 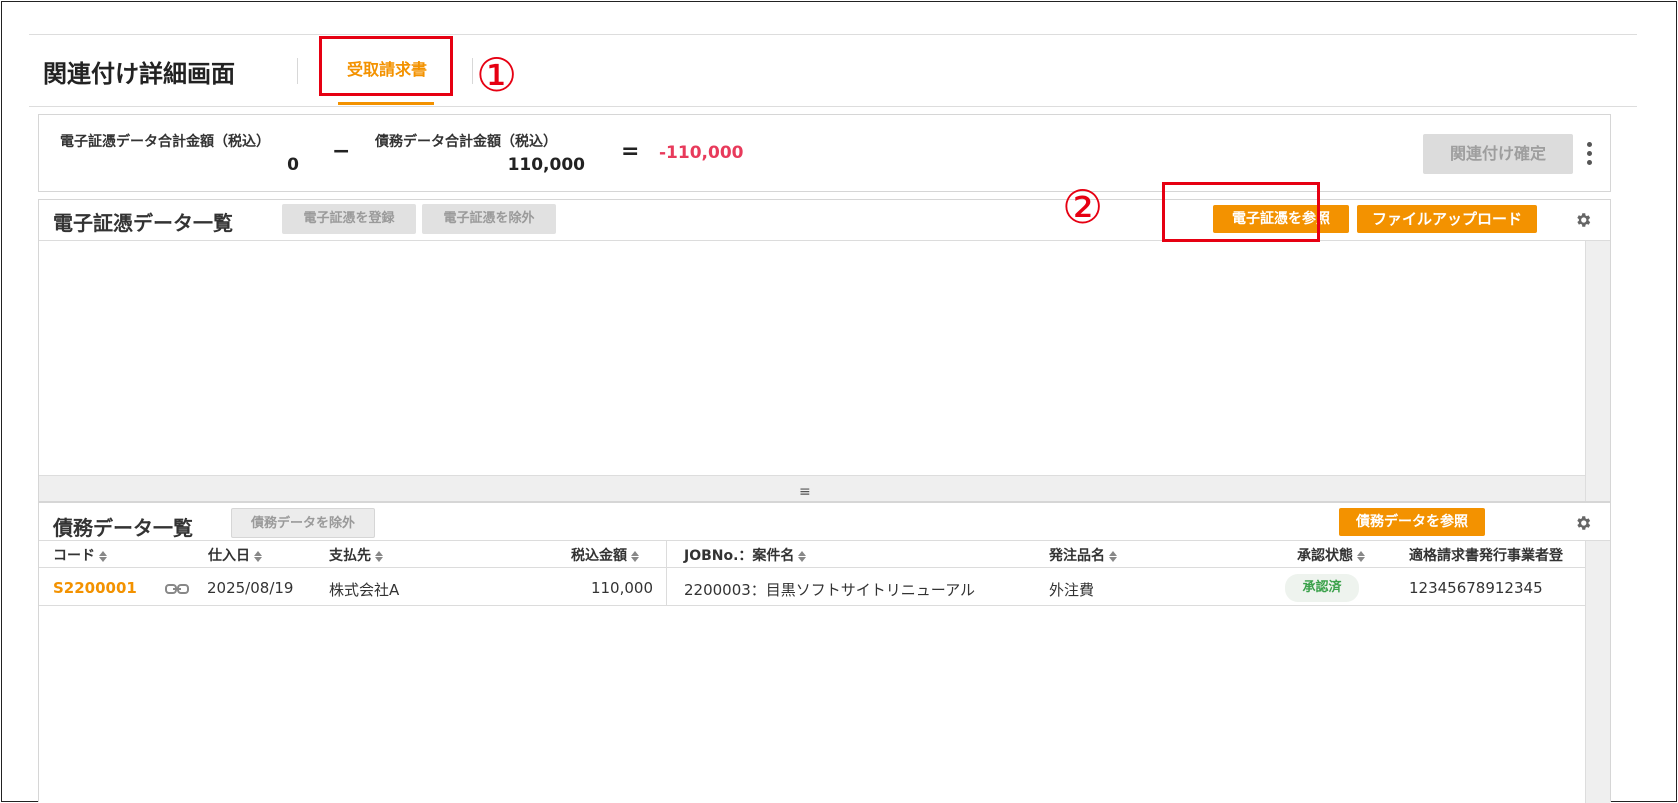 I want to click on debt-section-title: 債務データ一覧, so click(x=123, y=528).